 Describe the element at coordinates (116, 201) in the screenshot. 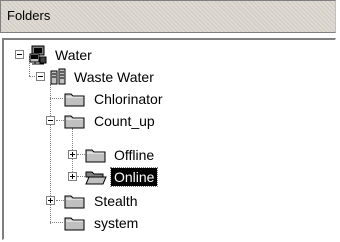

I see `tree-item-label: Stealth` at that location.